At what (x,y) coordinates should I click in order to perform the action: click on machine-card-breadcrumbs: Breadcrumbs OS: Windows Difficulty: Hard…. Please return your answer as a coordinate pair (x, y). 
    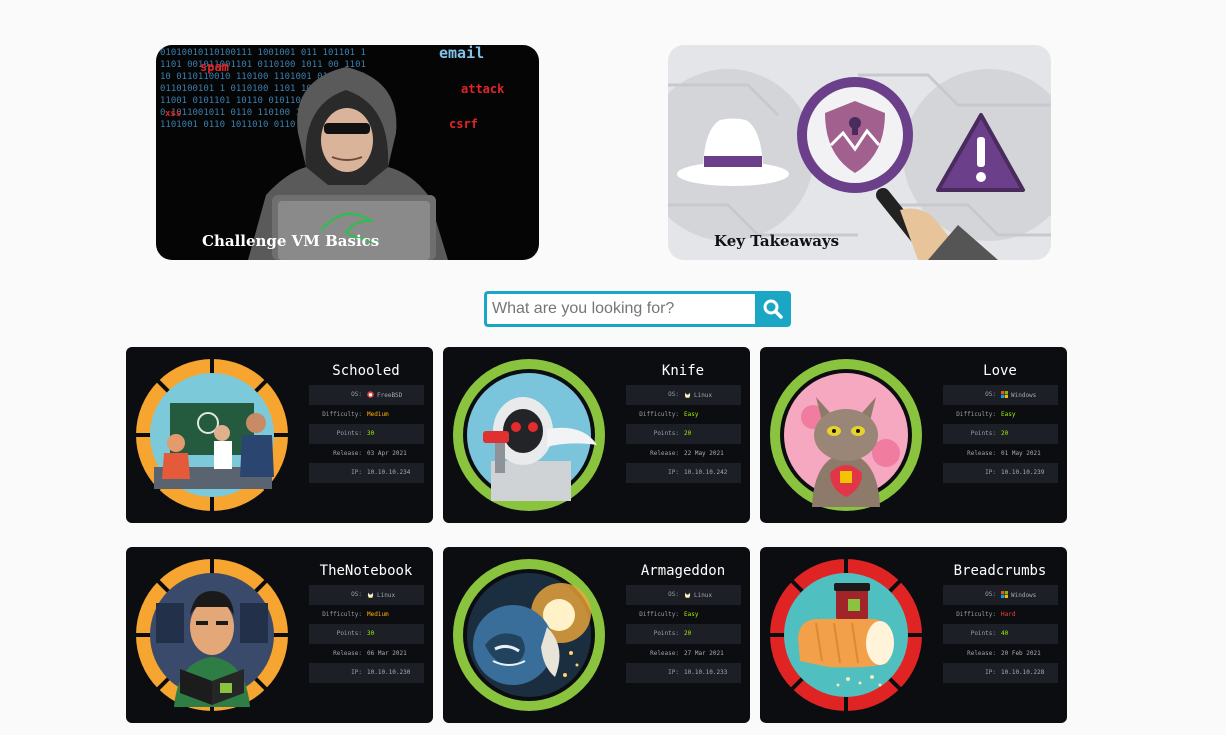
    Looking at the image, I should click on (913, 635).